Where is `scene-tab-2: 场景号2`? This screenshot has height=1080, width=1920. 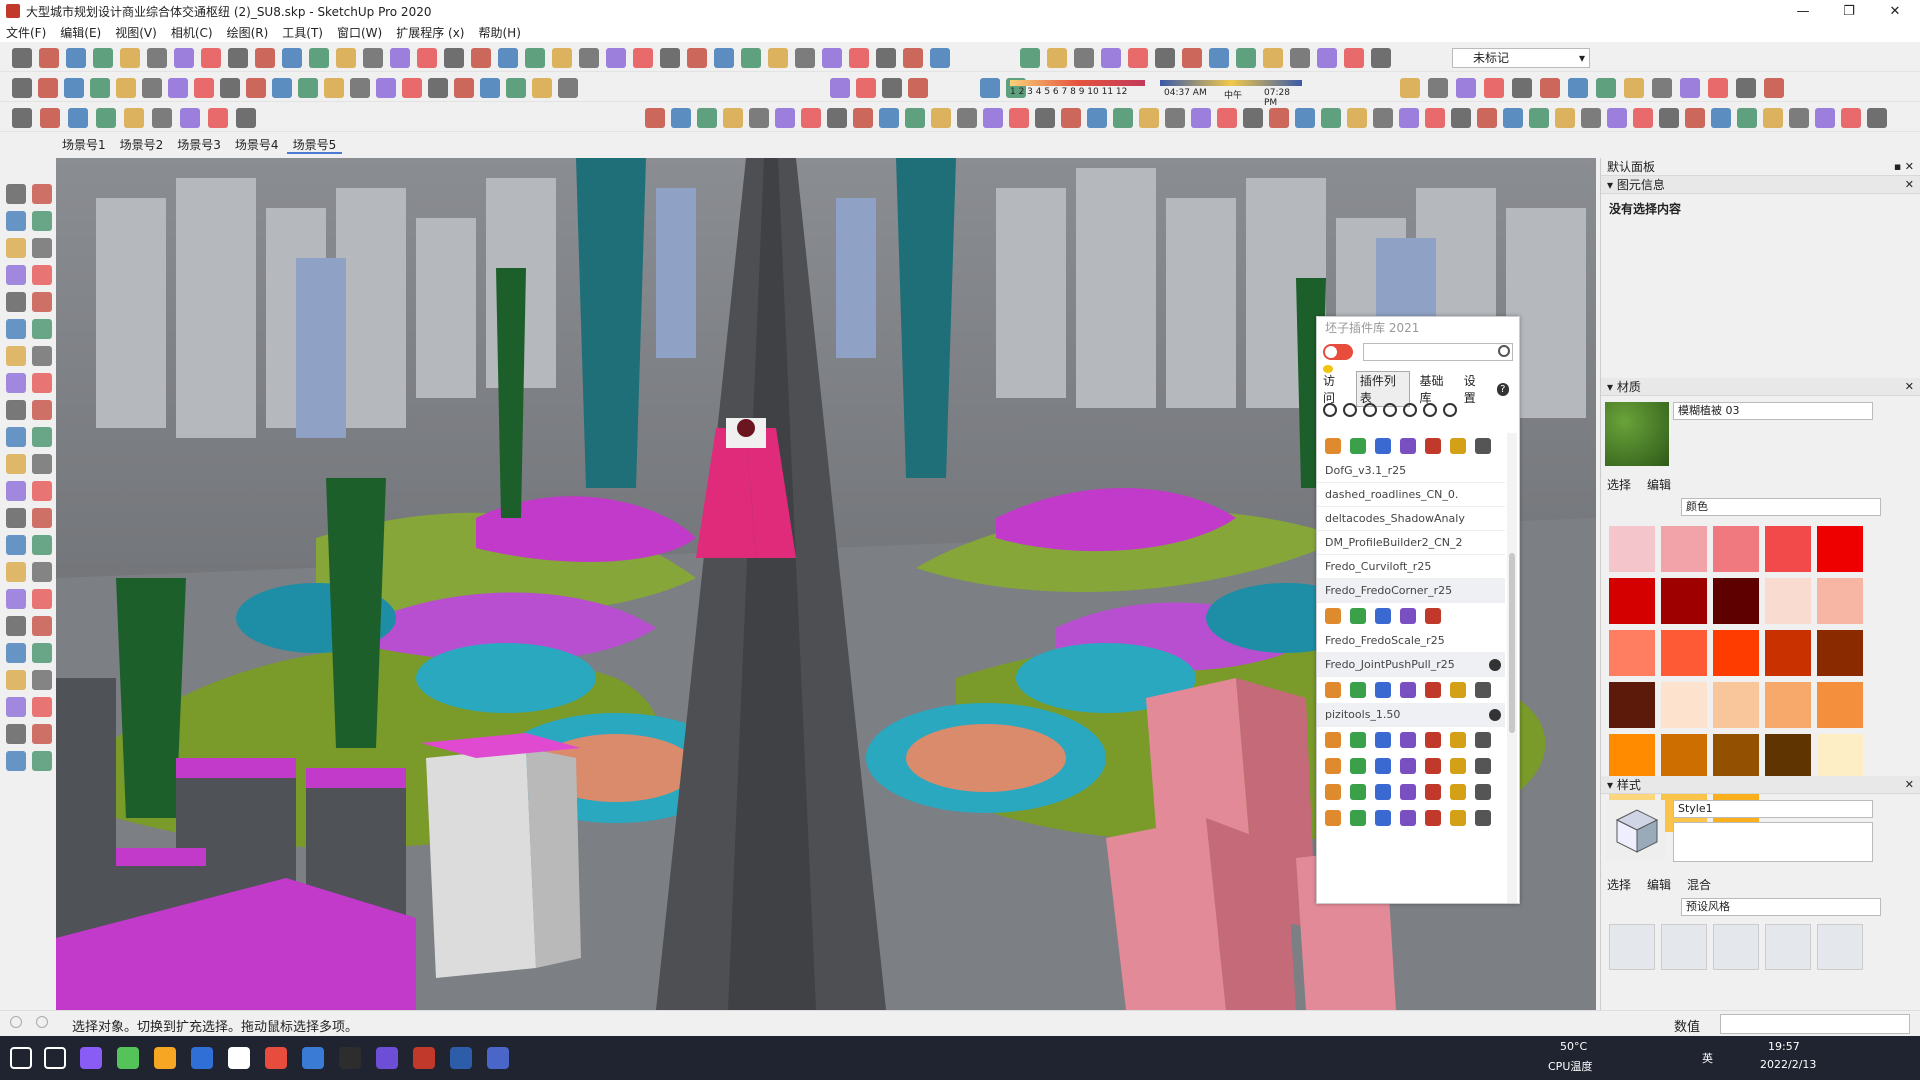
scene-tab-2: 场景号2 is located at coordinates (142, 144).